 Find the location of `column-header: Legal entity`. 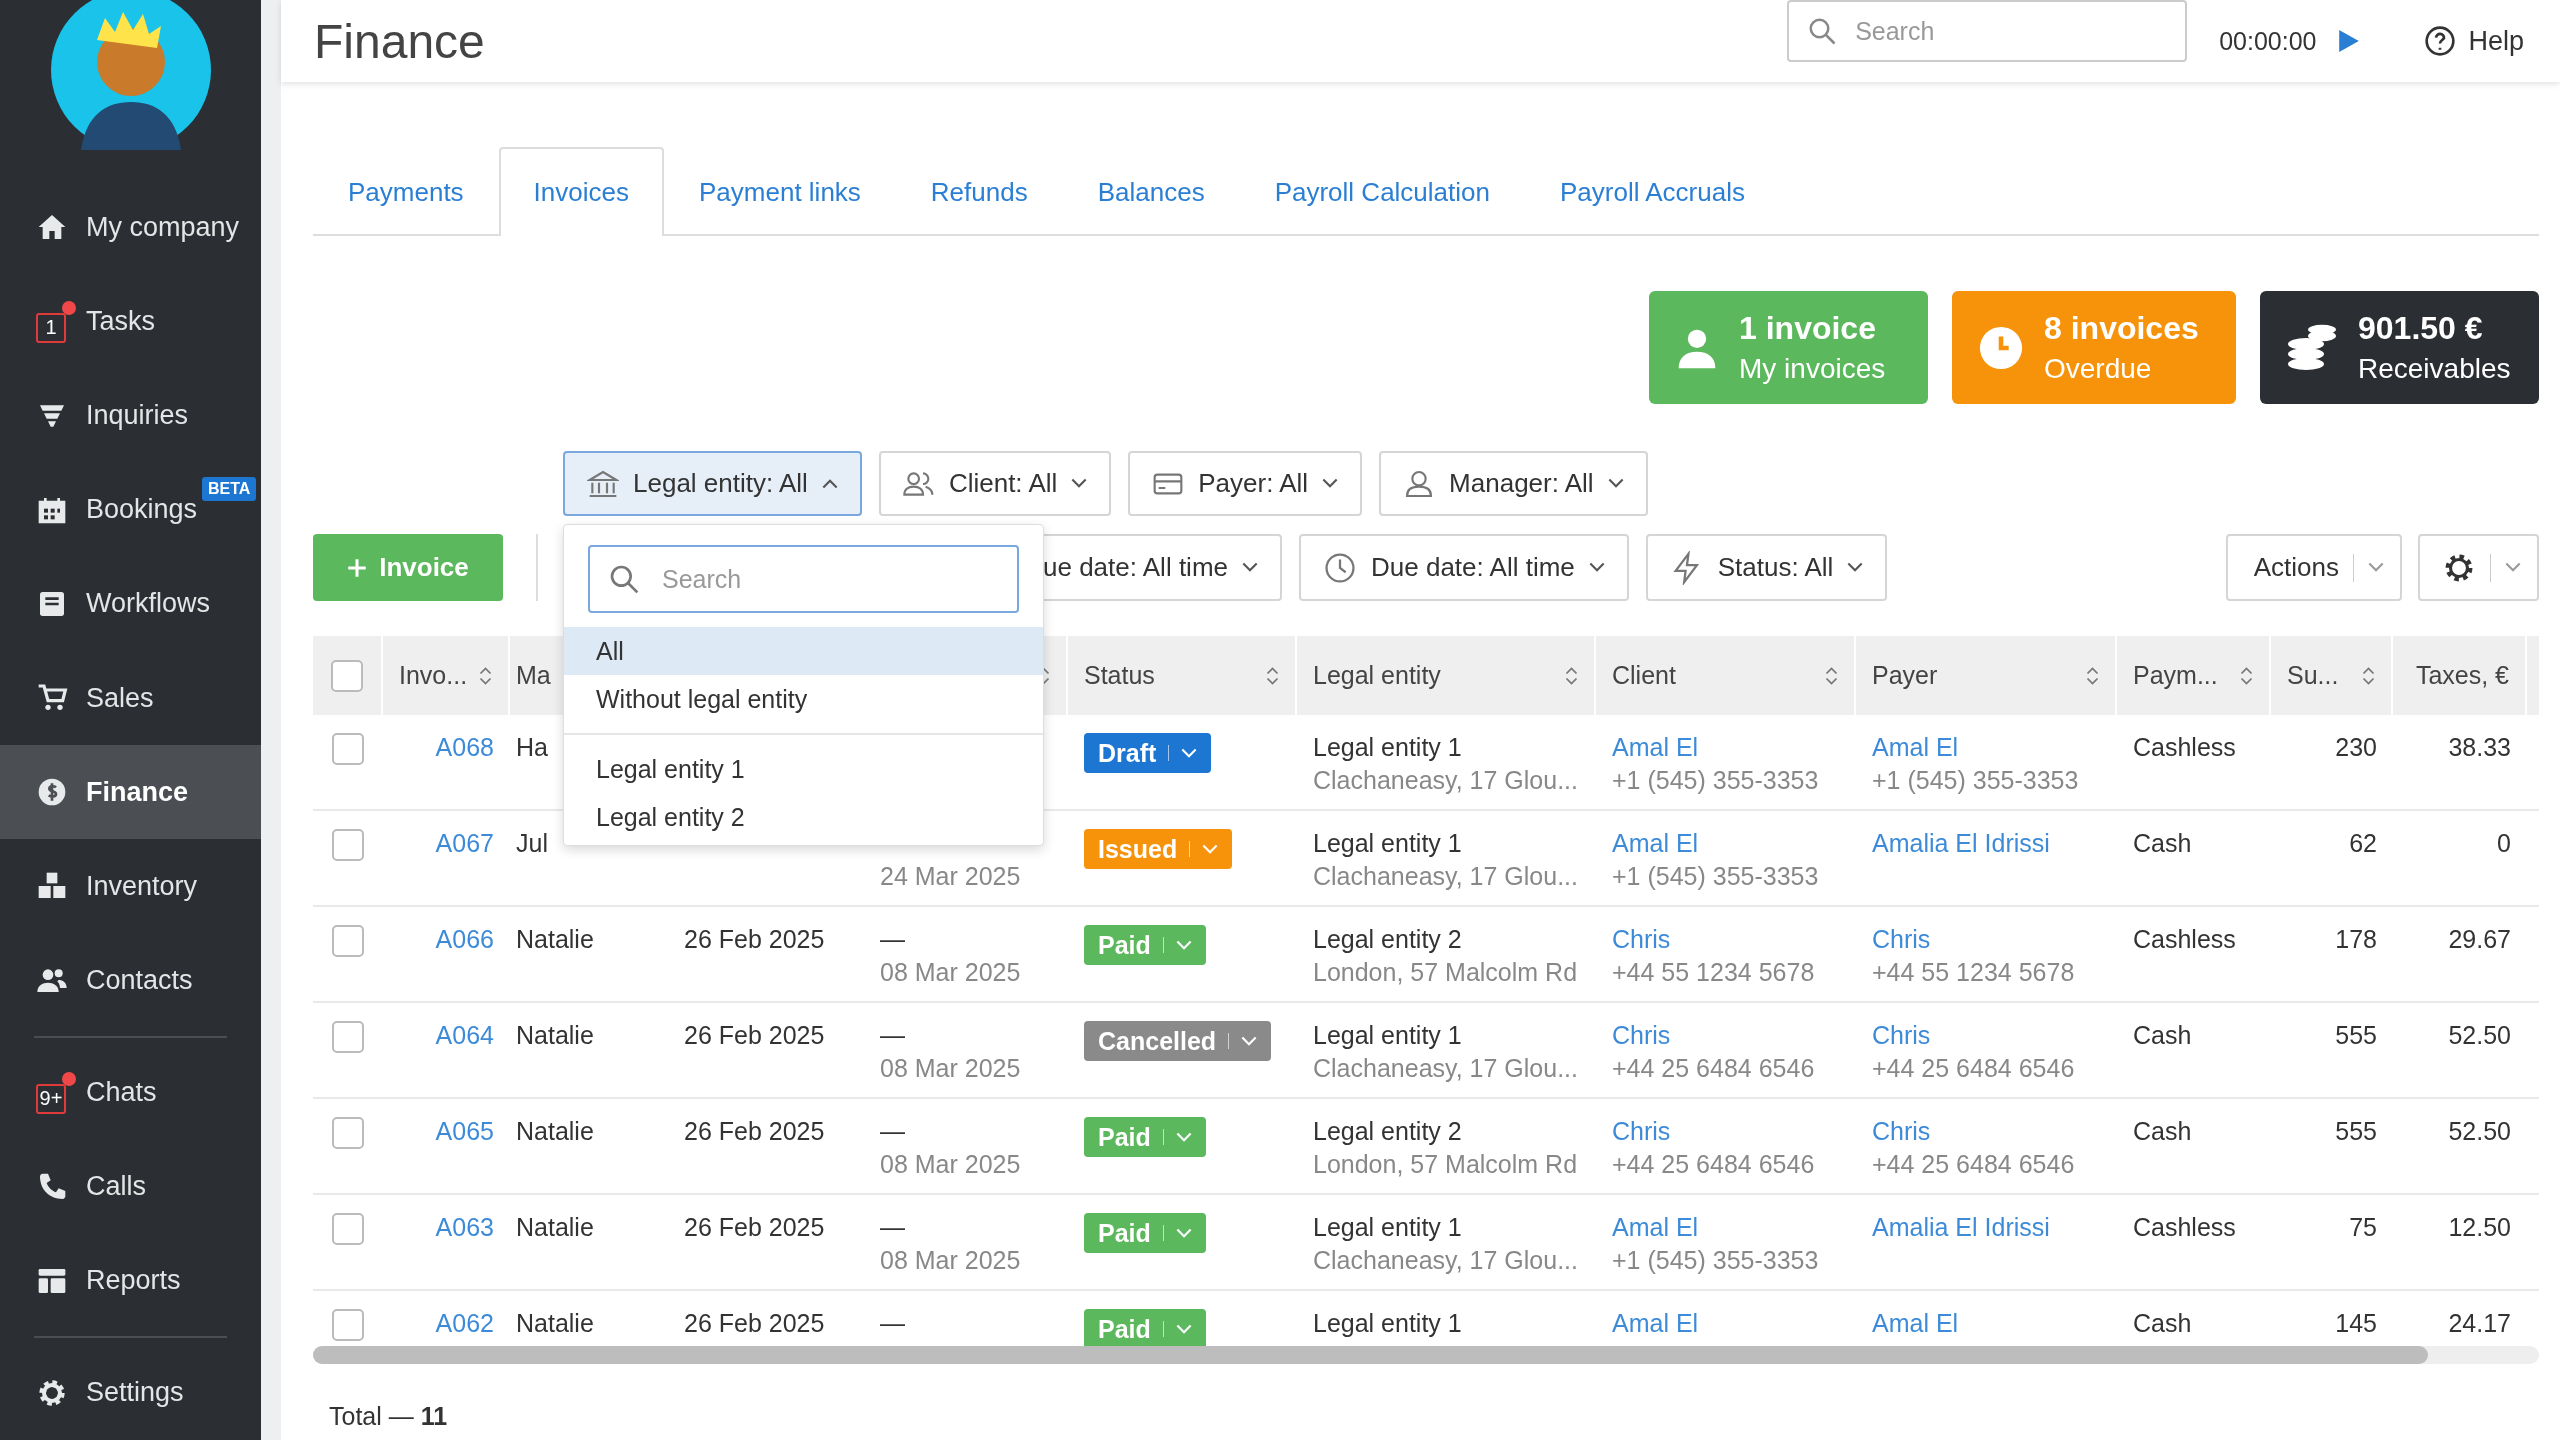

column-header: Legal entity is located at coordinates (1377, 675).